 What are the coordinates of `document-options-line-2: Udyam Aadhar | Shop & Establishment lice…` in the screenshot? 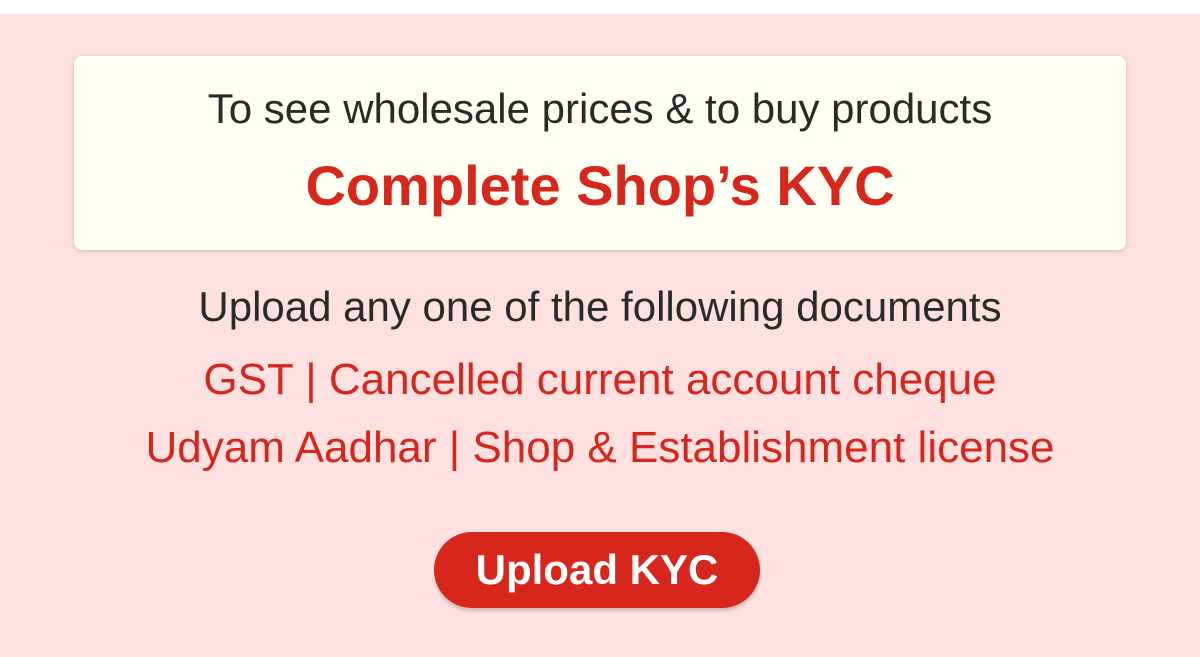 It's located at (600, 447).